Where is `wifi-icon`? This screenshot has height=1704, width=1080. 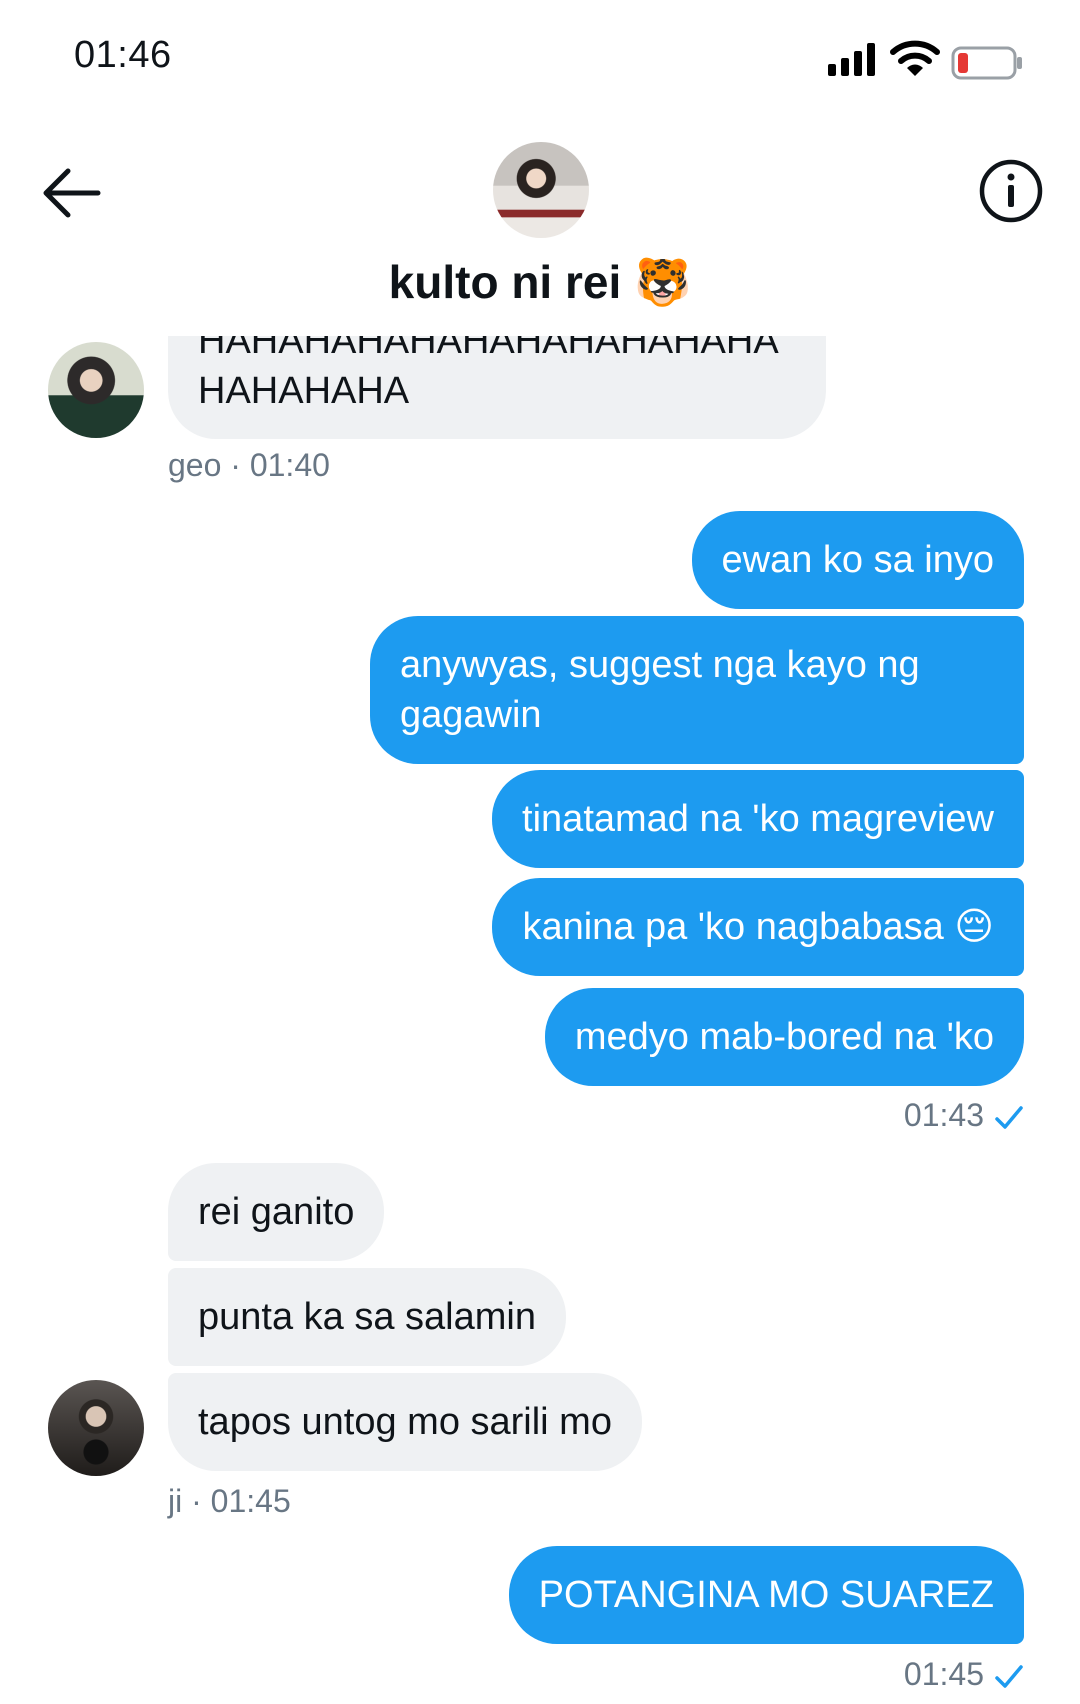
wifi-icon is located at coordinates (915, 58).